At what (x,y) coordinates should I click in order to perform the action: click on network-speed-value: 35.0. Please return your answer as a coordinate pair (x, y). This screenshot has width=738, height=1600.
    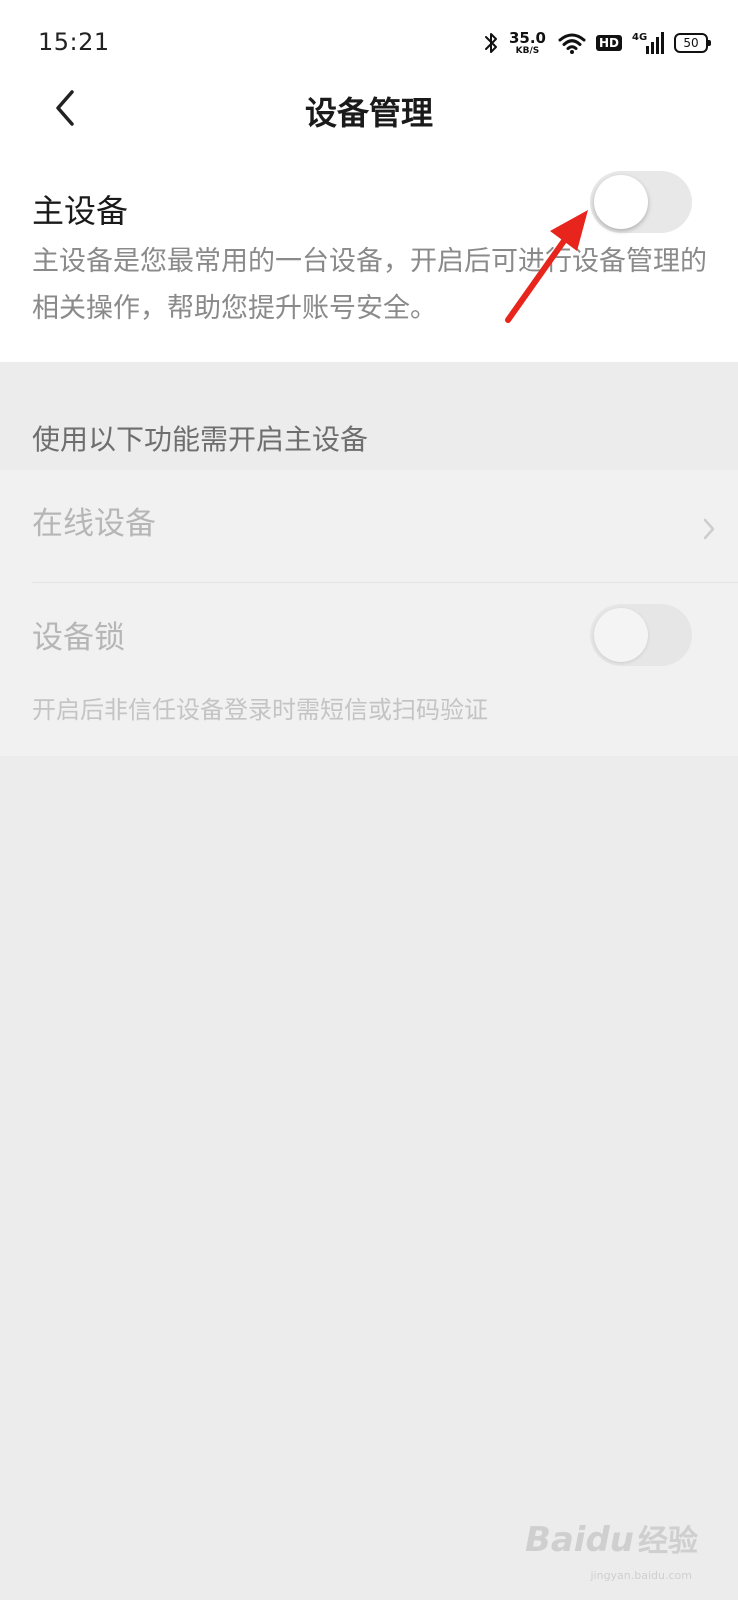
    Looking at the image, I should click on (527, 37).